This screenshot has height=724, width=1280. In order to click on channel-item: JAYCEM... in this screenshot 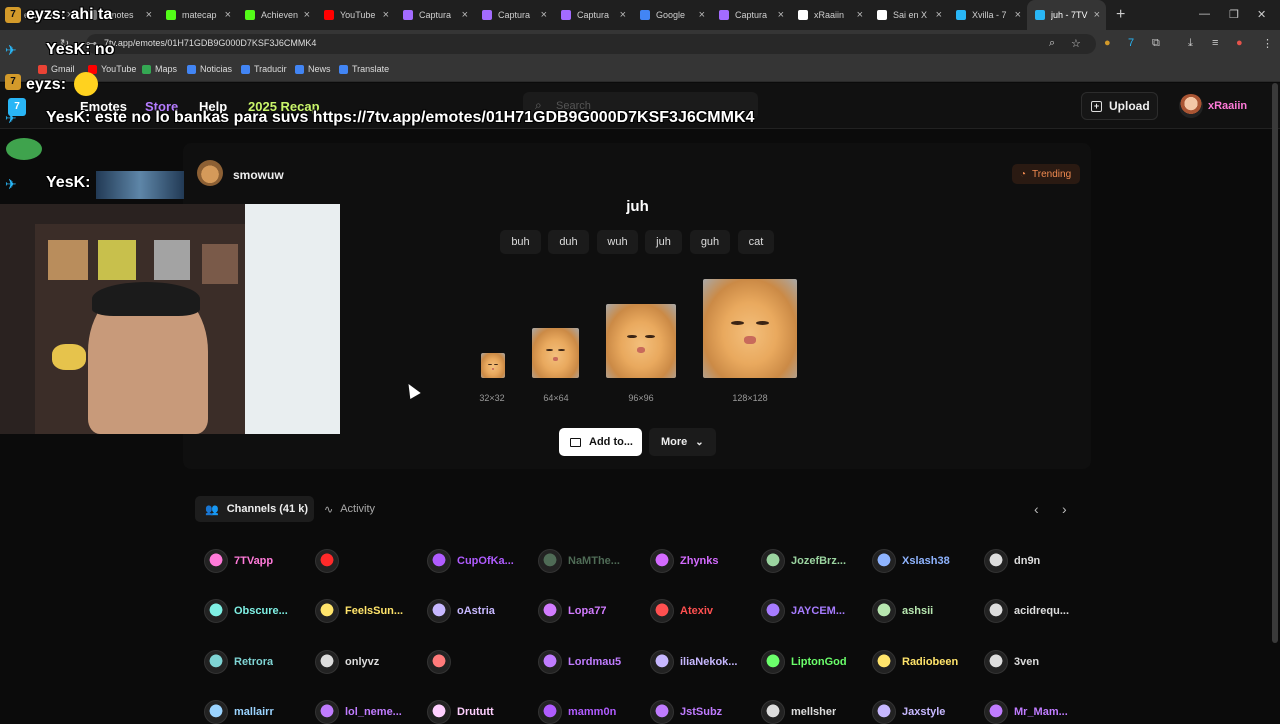, I will do `click(816, 611)`.